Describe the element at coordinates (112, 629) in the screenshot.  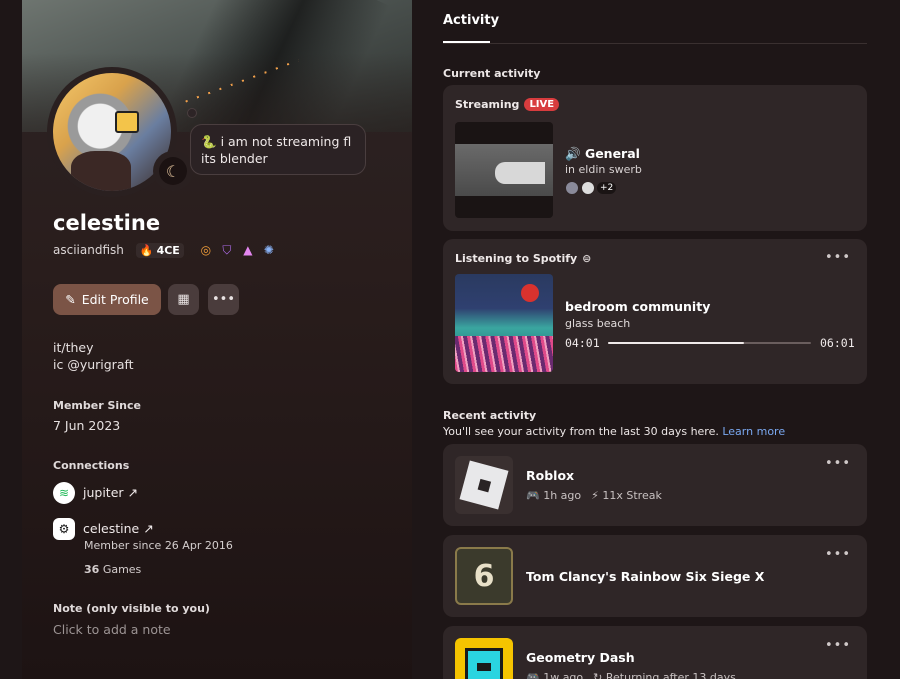
I see `note-input: Click to add a note` at that location.